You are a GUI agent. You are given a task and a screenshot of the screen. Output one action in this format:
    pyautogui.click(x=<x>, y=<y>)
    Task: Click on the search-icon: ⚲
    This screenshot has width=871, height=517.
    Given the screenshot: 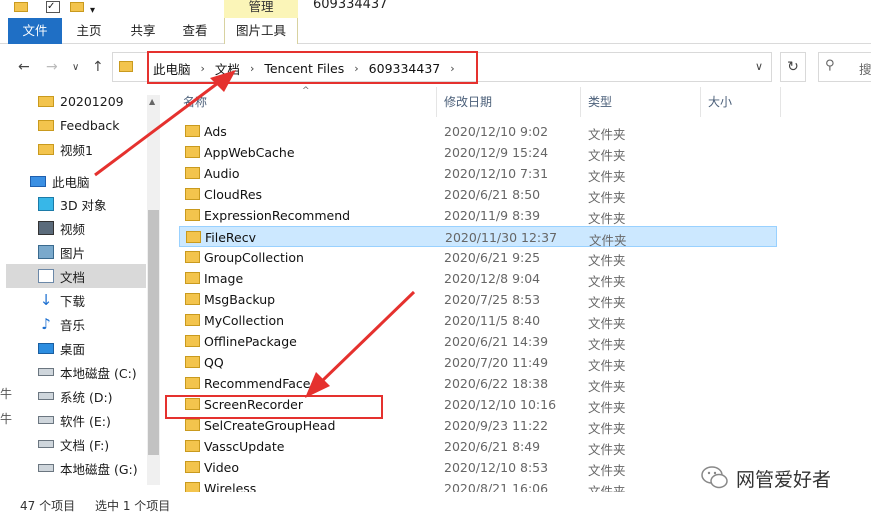 What is the action you would take?
    pyautogui.click(x=830, y=65)
    